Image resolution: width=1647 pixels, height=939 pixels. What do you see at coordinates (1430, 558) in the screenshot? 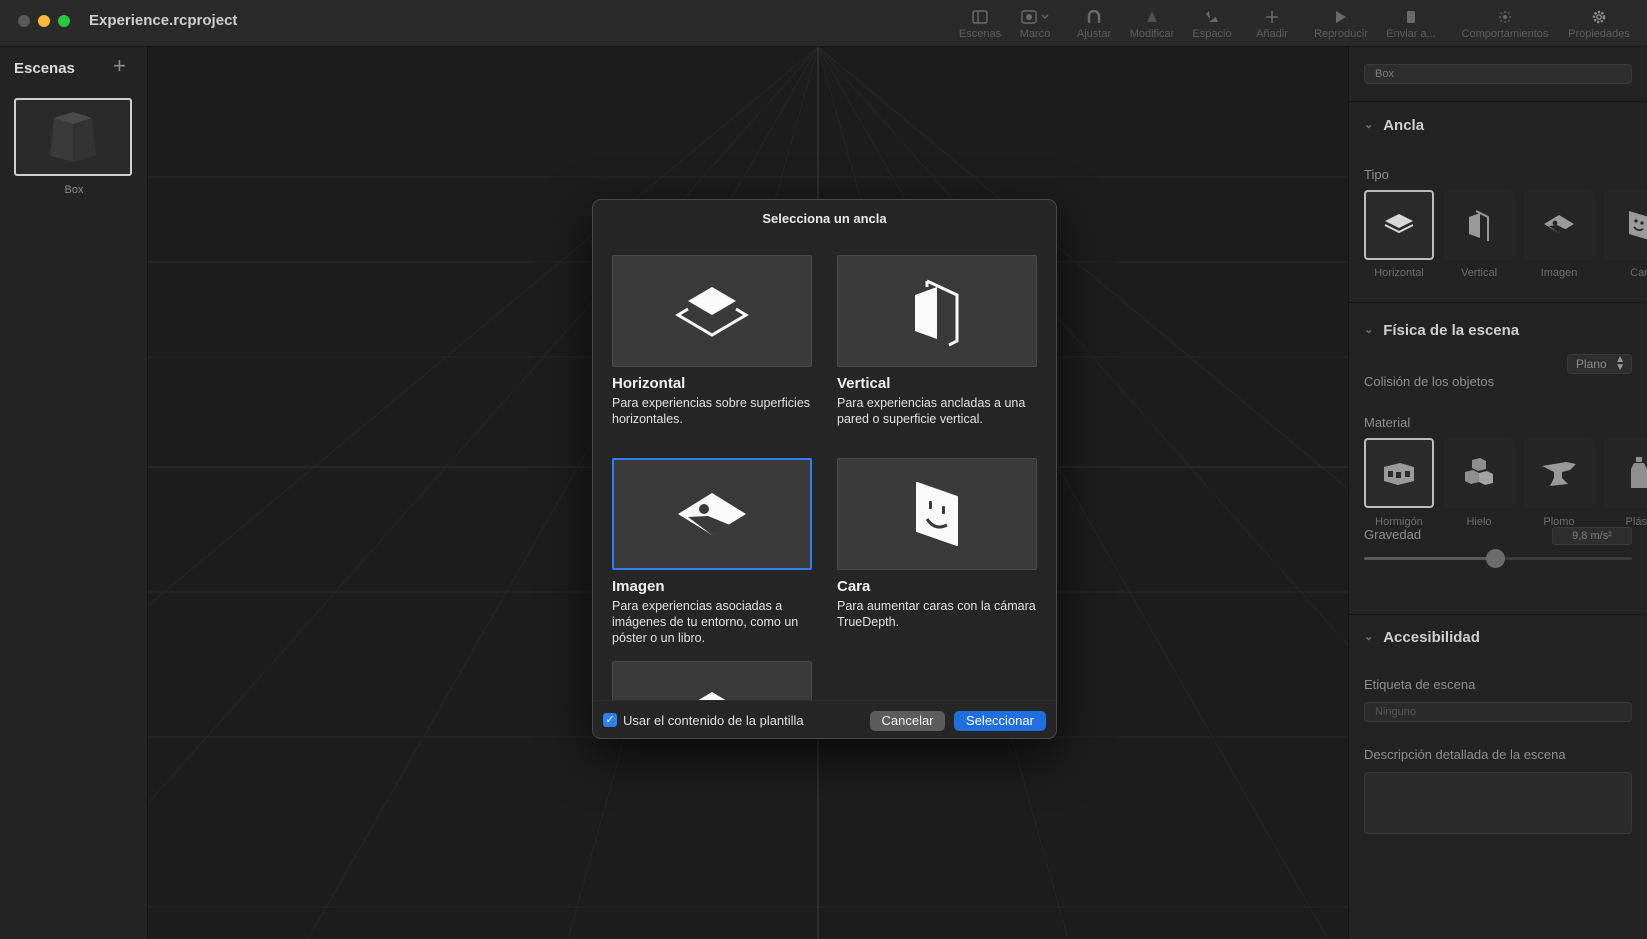
I see `gravity-slider-fill` at bounding box center [1430, 558].